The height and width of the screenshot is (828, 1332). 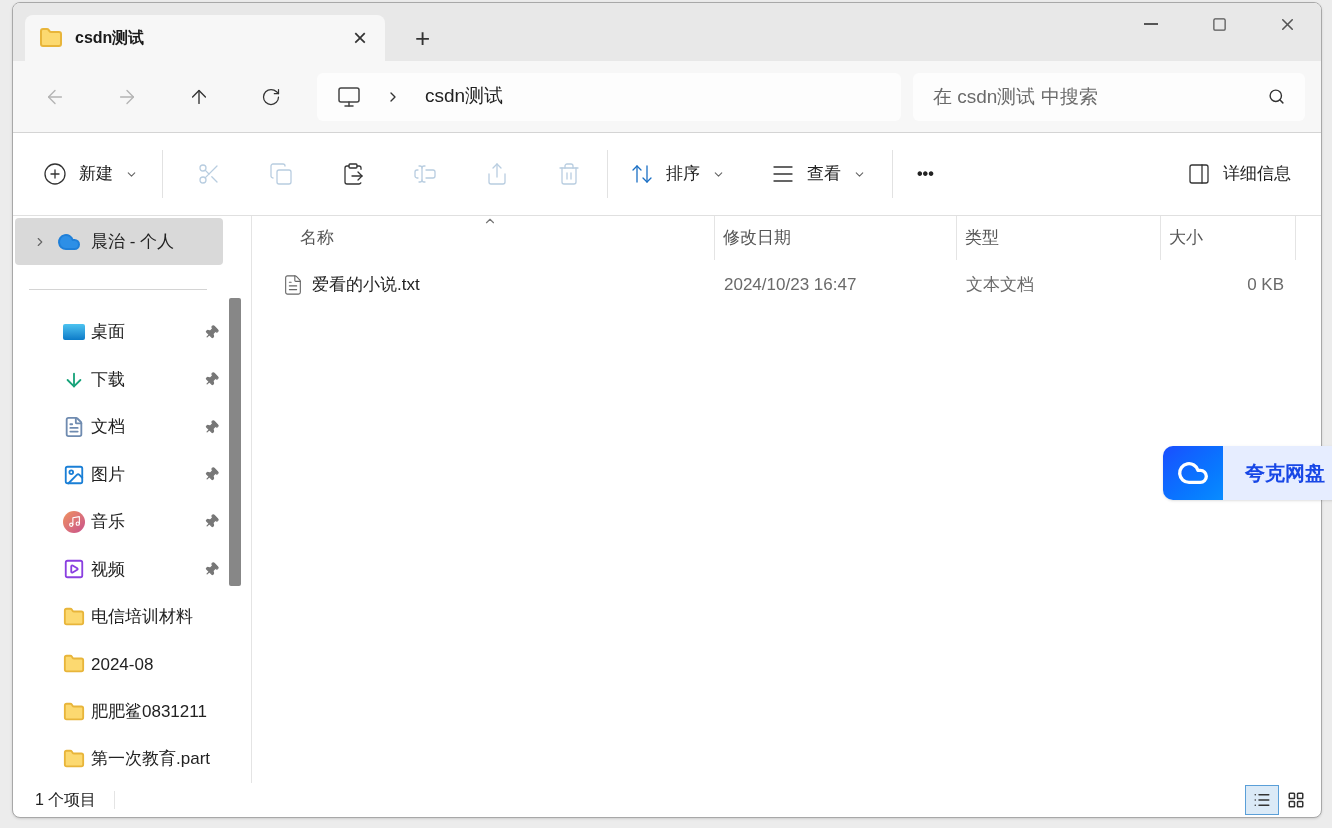 What do you see at coordinates (118, 569) in the screenshot?
I see `sidebar-item: 视频` at bounding box center [118, 569].